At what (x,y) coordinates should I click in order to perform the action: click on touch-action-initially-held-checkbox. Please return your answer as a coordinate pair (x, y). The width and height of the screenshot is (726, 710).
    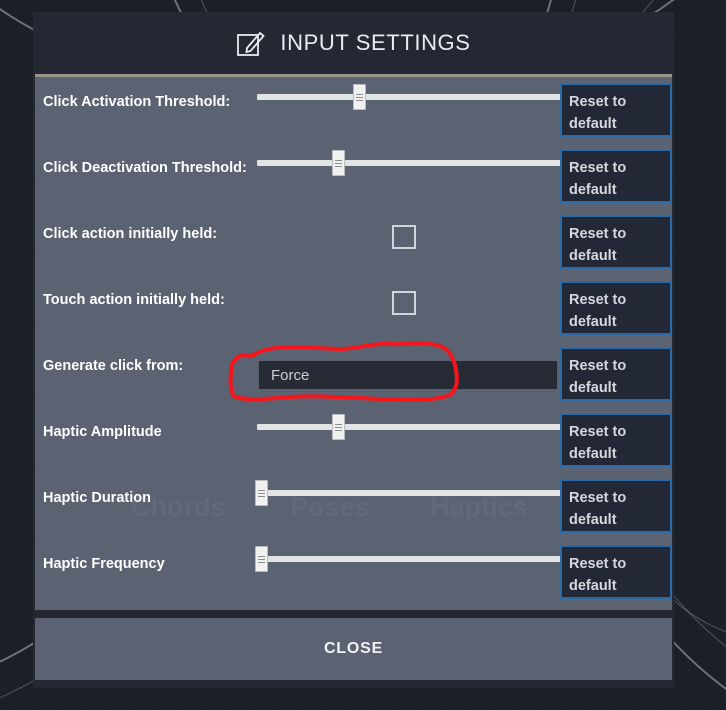
    Looking at the image, I should click on (404, 303).